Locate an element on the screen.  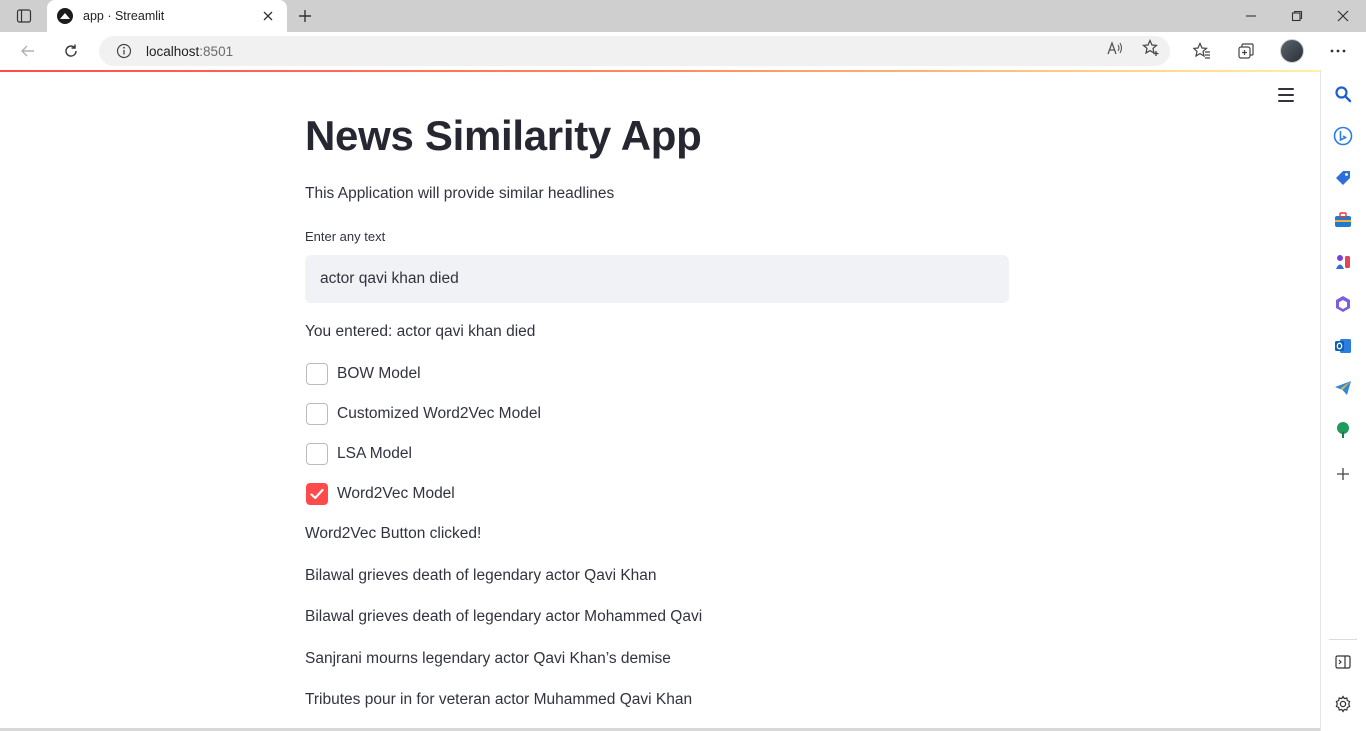
entered-text-echo: You entered: actor qavi khan died is located at coordinates (420, 331).